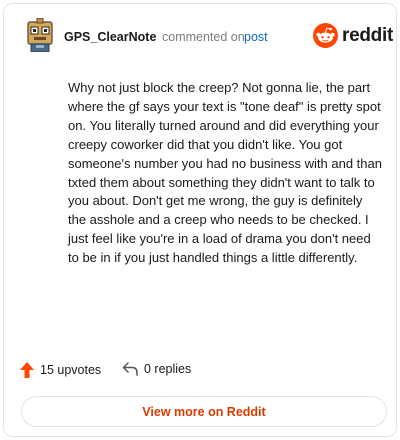 This screenshot has height=440, width=400. I want to click on upvote-arrow-icon, so click(27, 370).